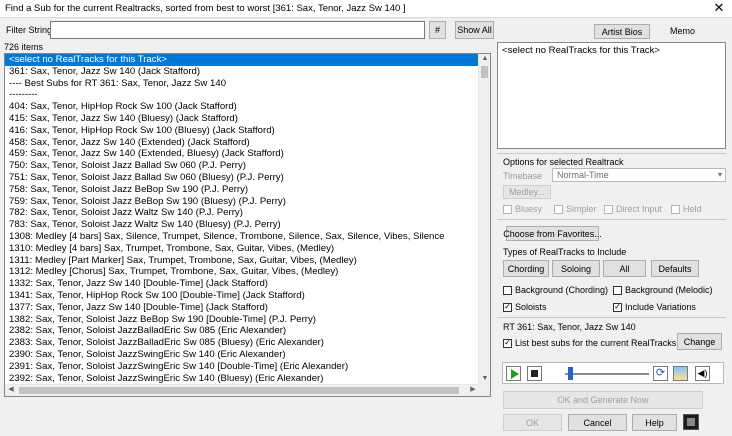 Image resolution: width=732 pixels, height=436 pixels. What do you see at coordinates (692, 209) in the screenshot?
I see `held-label: Held` at bounding box center [692, 209].